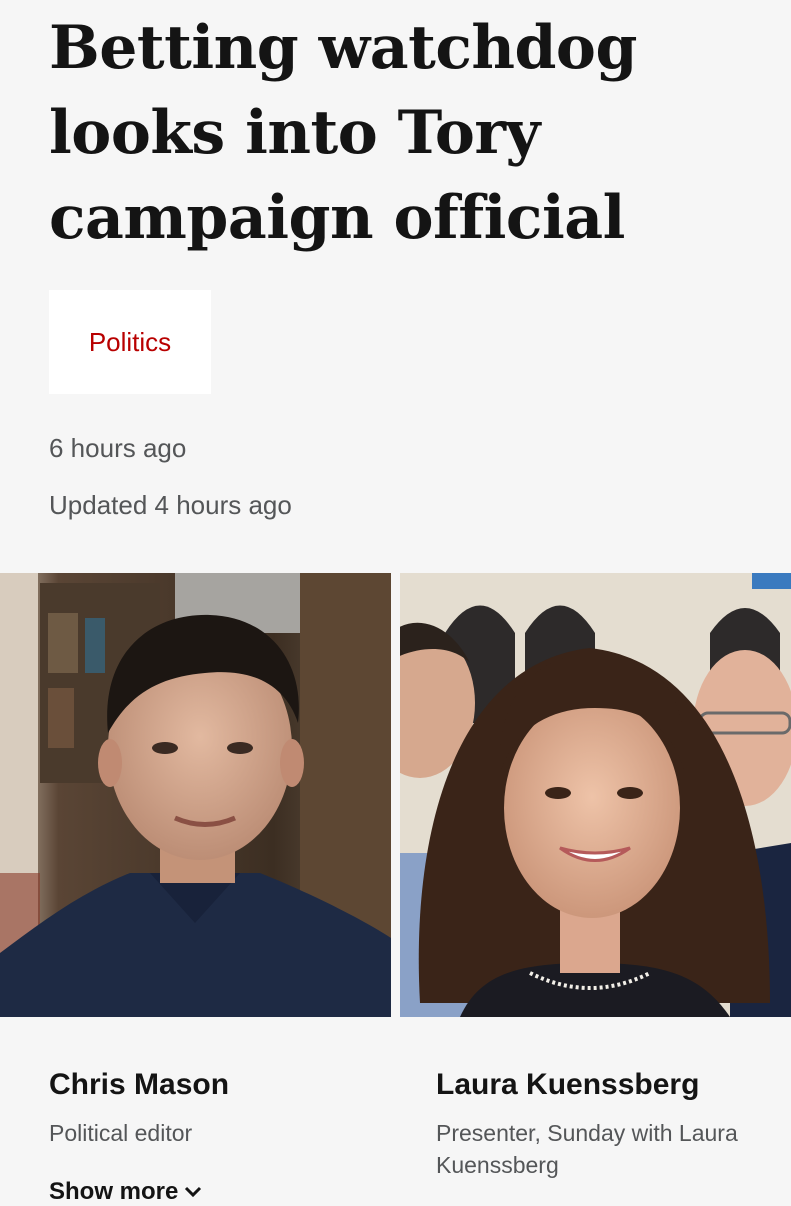 This screenshot has width=791, height=1206. What do you see at coordinates (118, 448) in the screenshot?
I see `published-timestamp: 6 hours ago` at bounding box center [118, 448].